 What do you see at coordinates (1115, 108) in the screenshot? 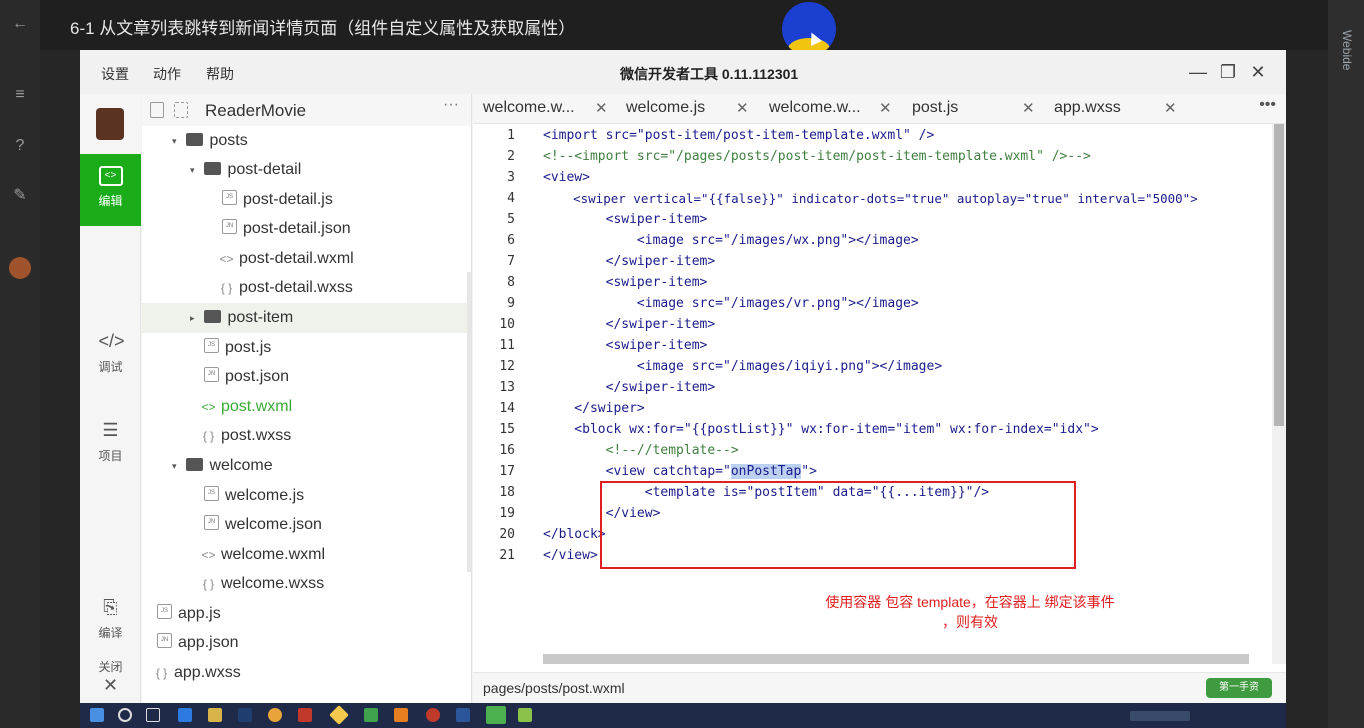
I see `tab-app-wxss: app.wxss ✕` at bounding box center [1115, 108].